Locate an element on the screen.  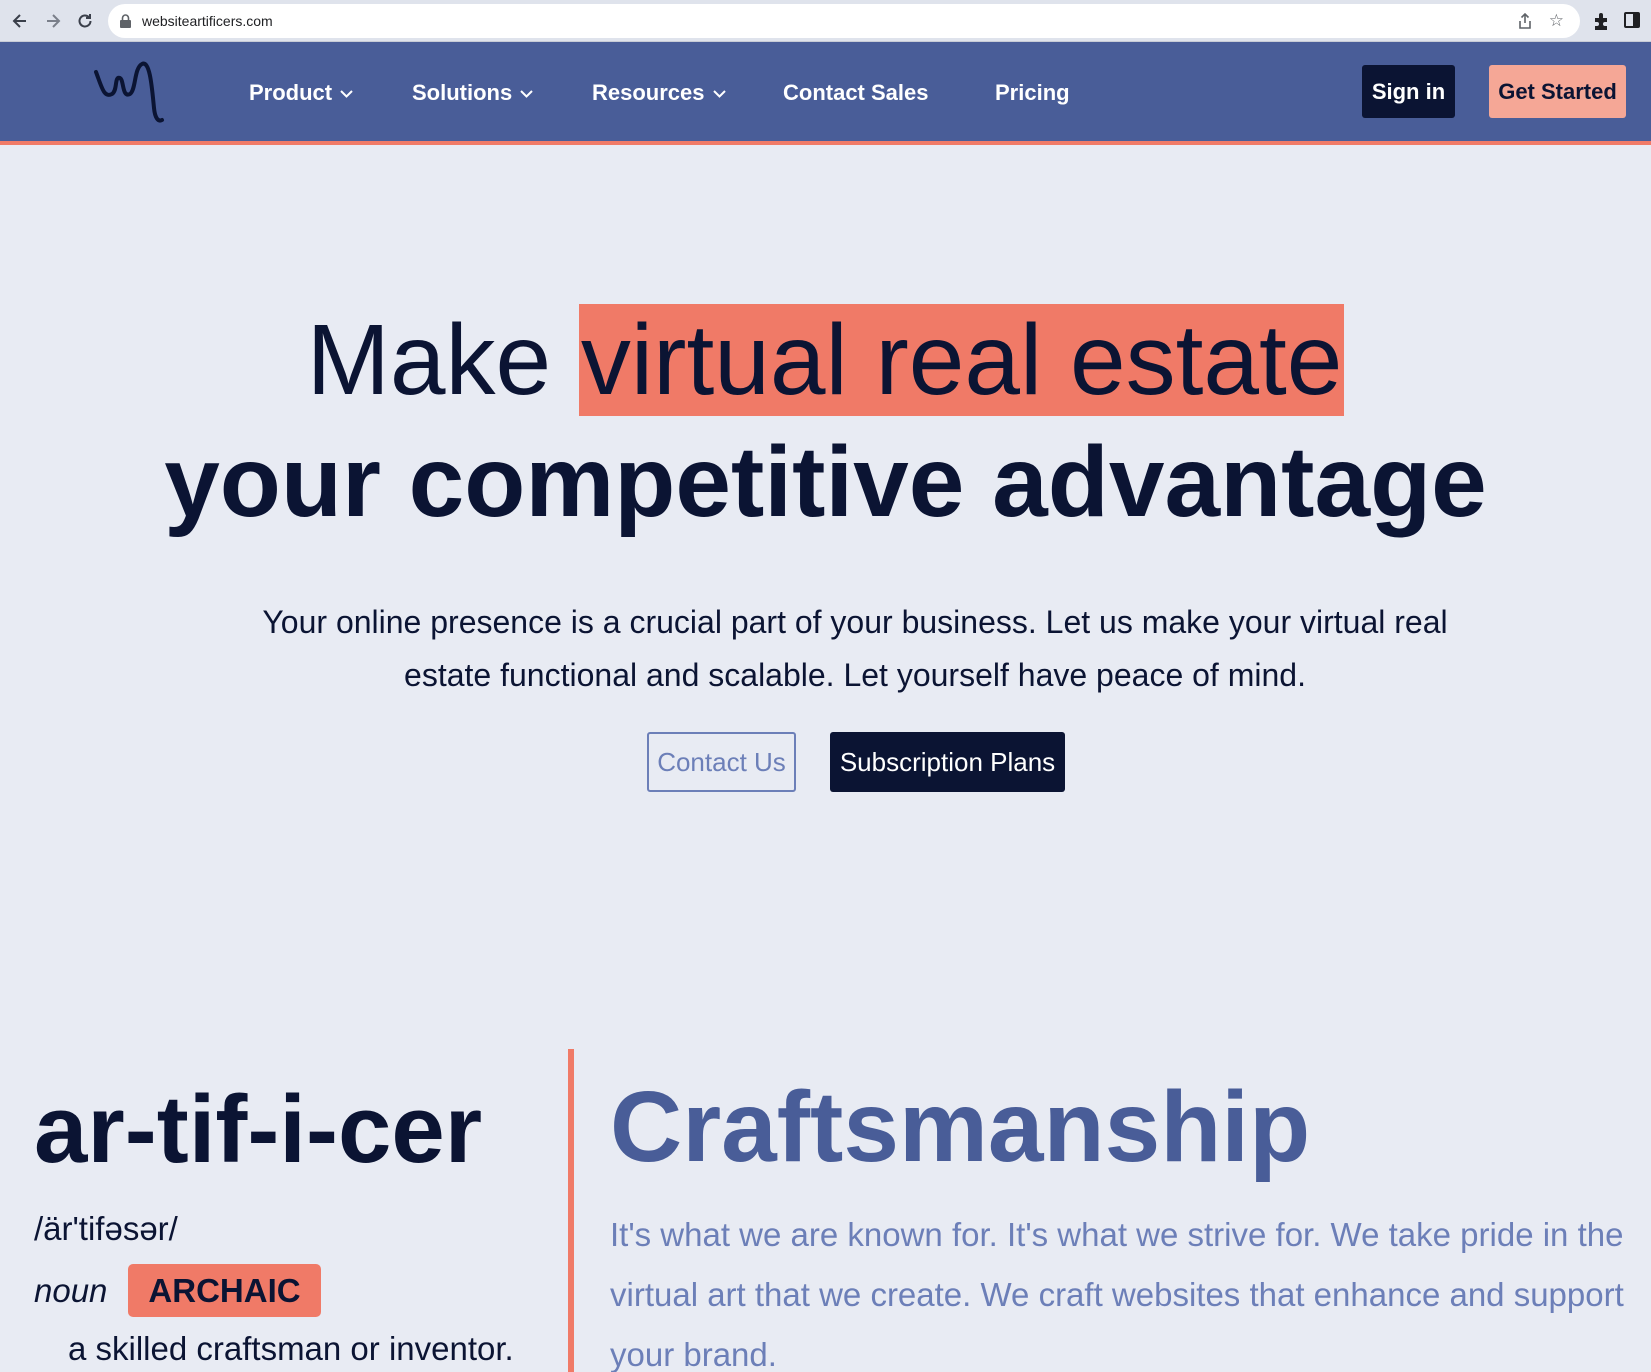
definition-part-of-speech: noun is located at coordinates (71, 1290).